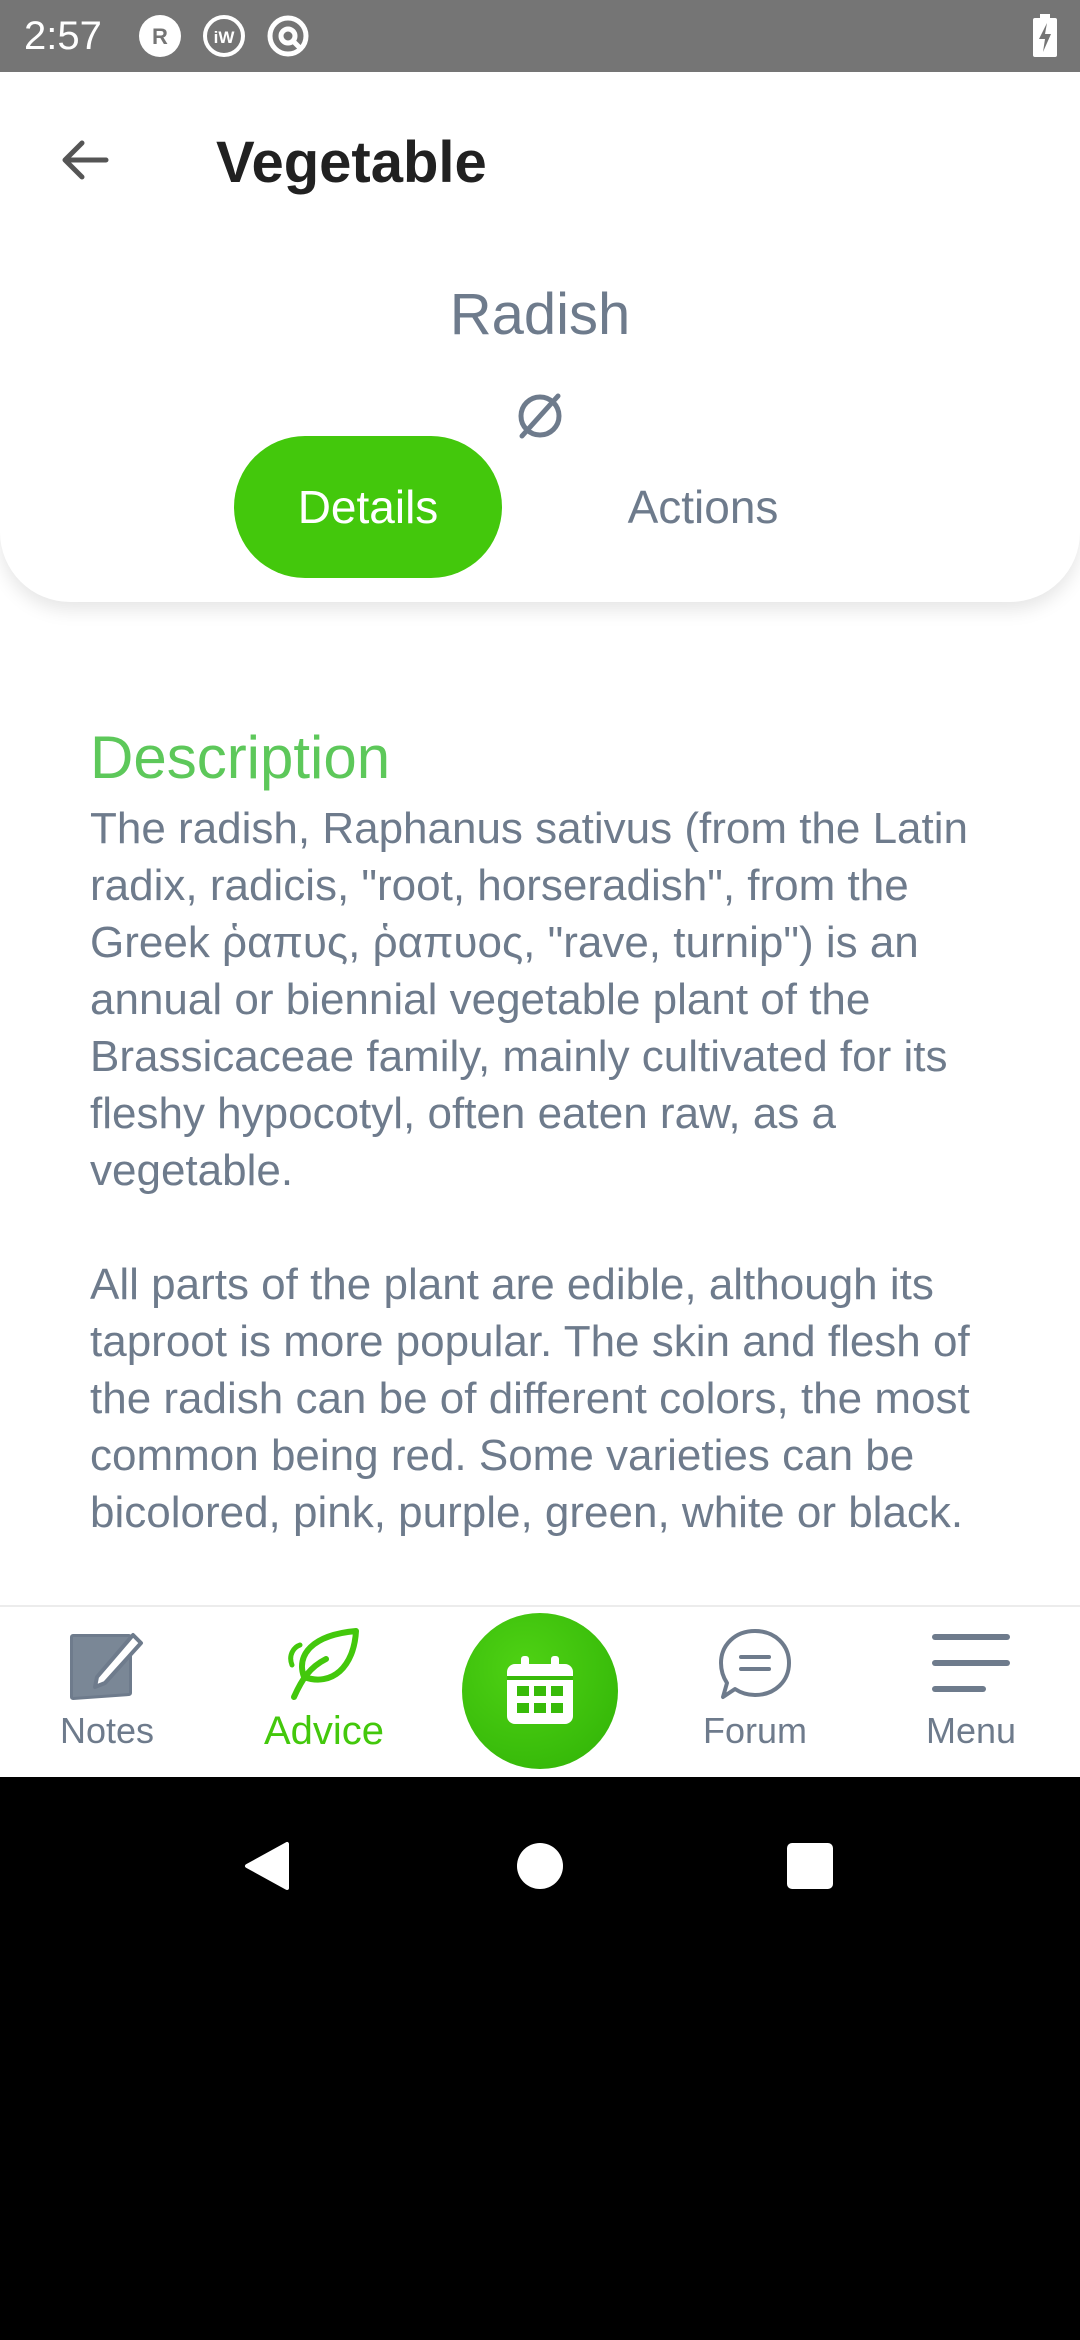 This screenshot has width=1080, height=2340. I want to click on r-circle-icon: R, so click(160, 36).